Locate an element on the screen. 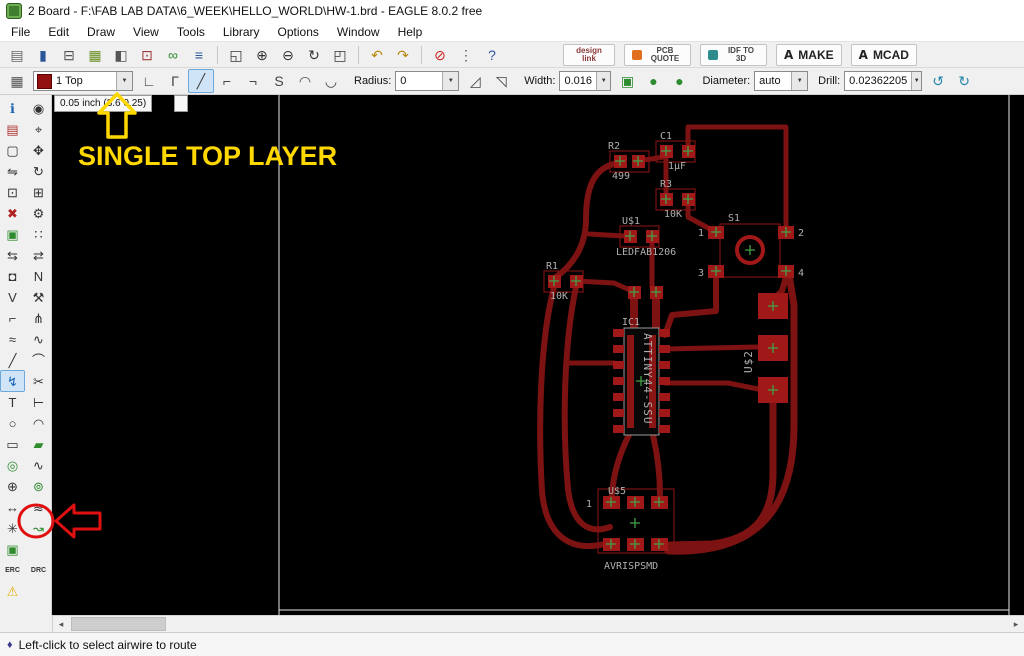 The image size is (1024, 656). menu-options: Options is located at coordinates (298, 32).